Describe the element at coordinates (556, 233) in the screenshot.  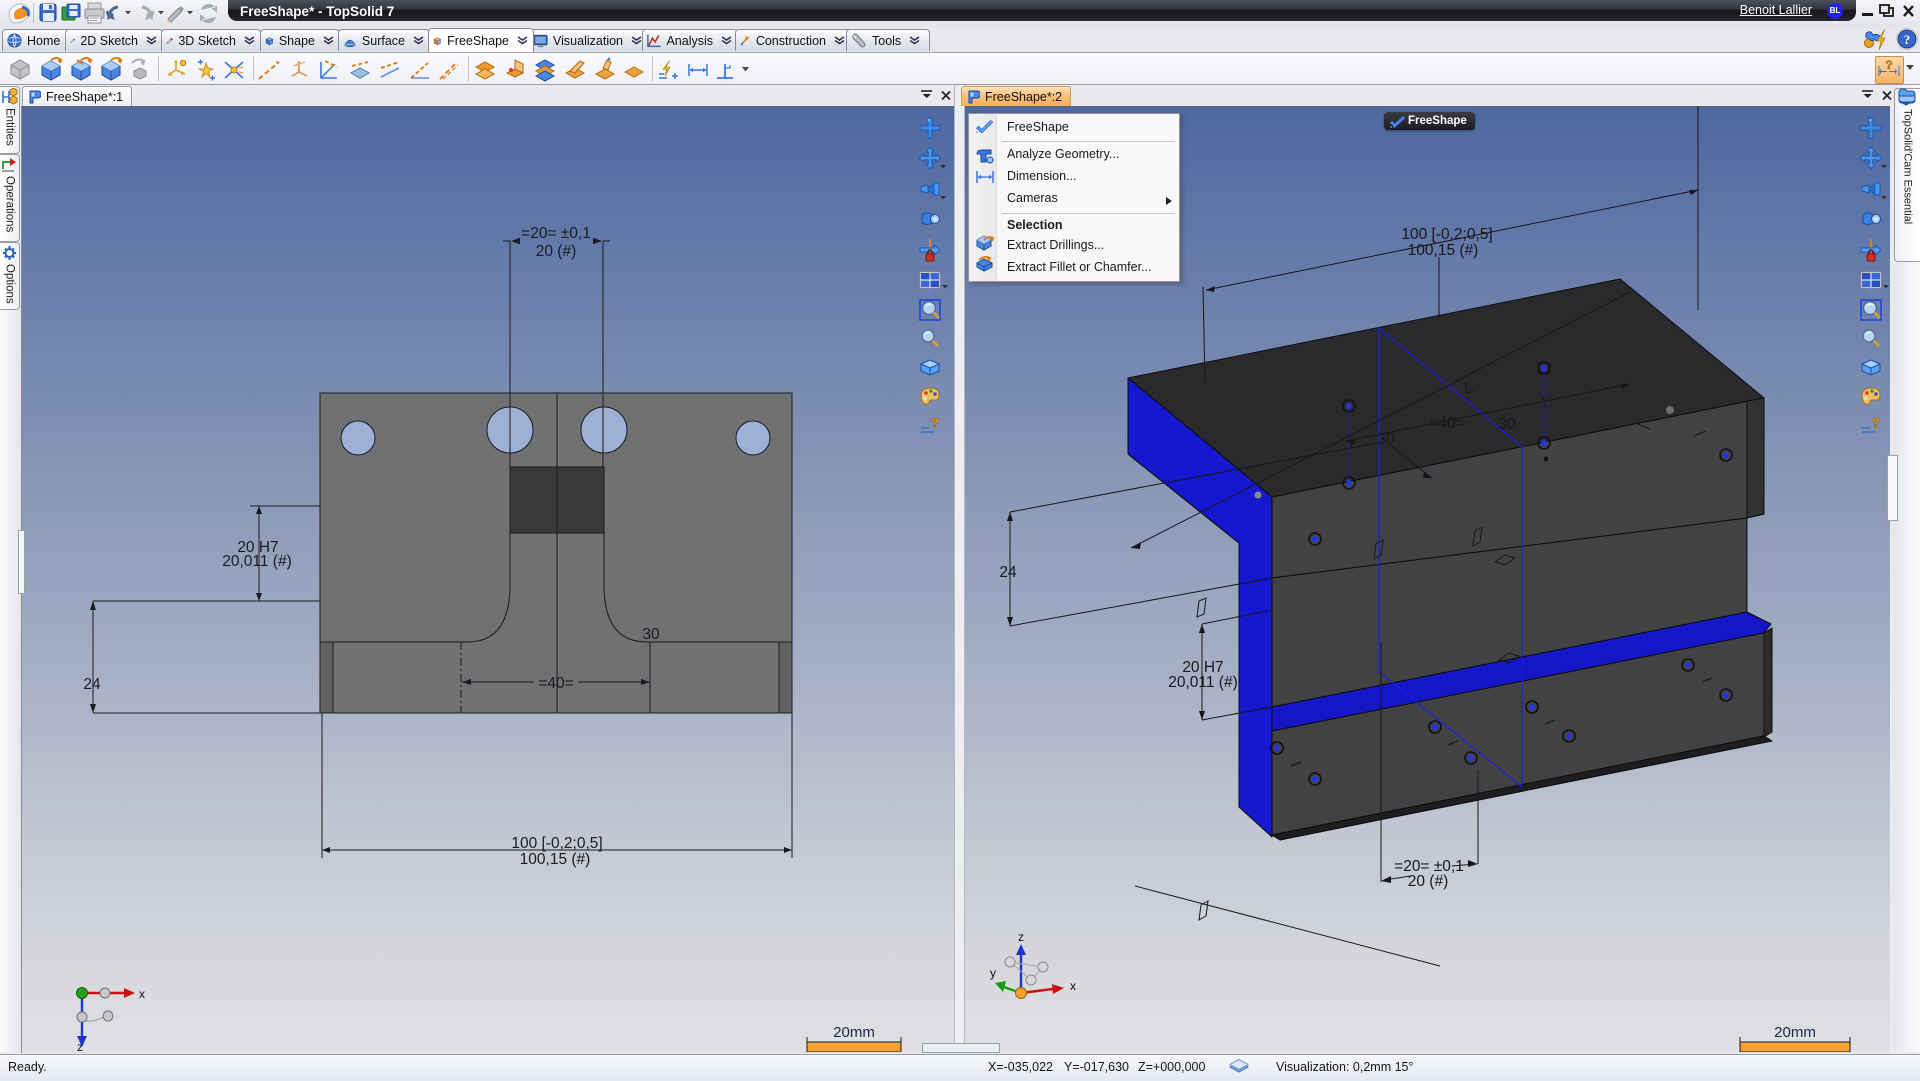
I see `svg-text: =20= ±0,1` at that location.